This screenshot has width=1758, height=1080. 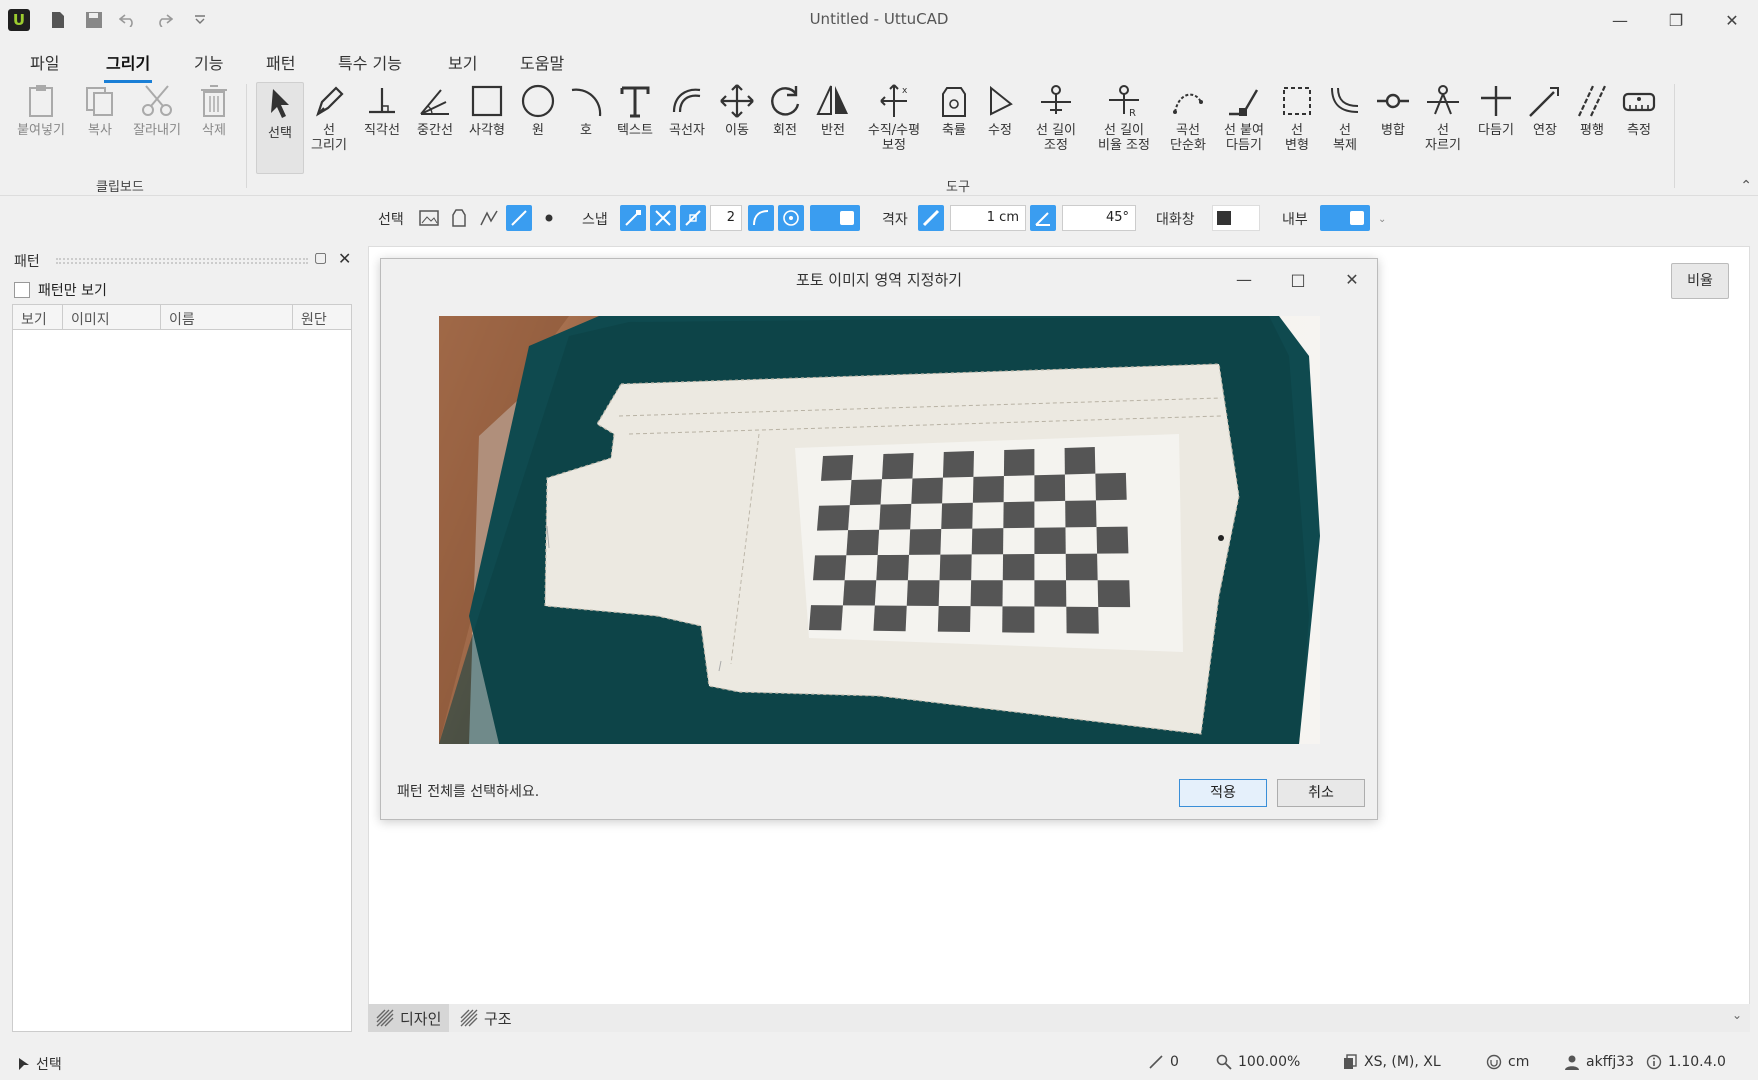 What do you see at coordinates (1391, 1062) in the screenshot?
I see `status-sizes: XS, (M), XL` at bounding box center [1391, 1062].